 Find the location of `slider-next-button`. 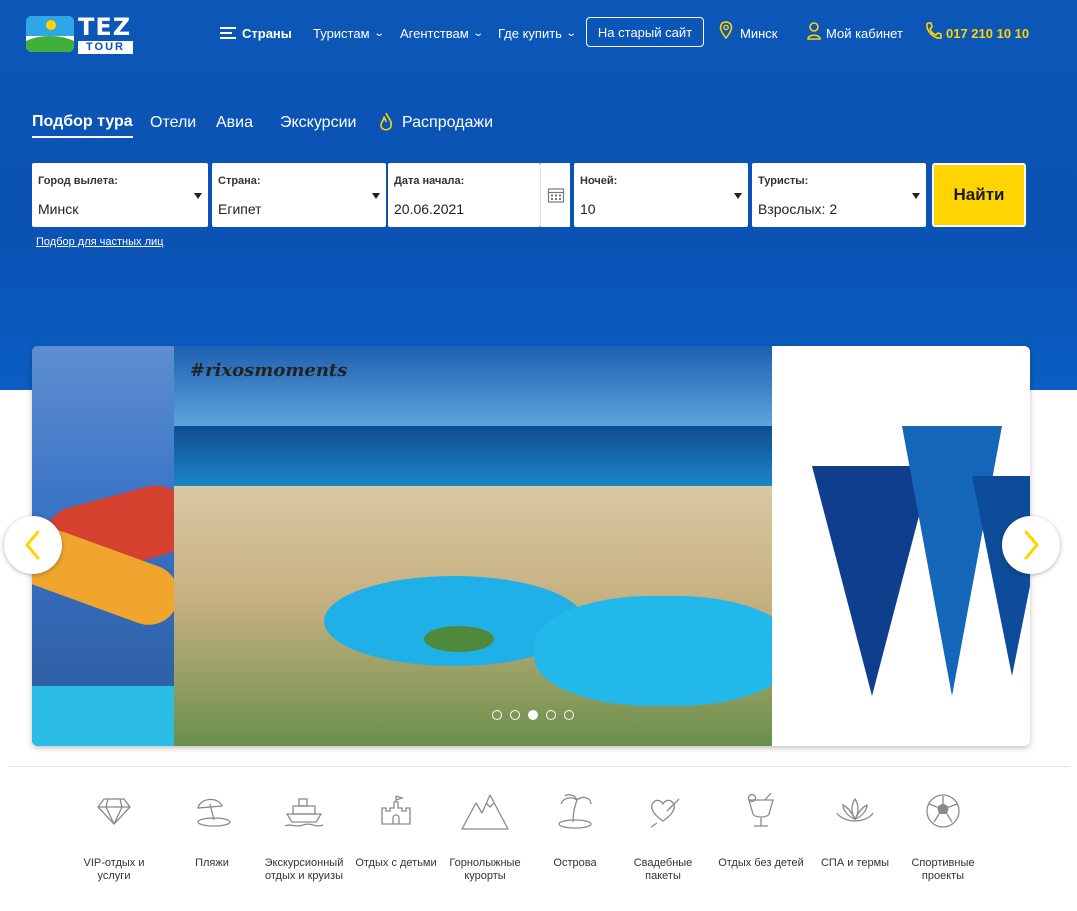

slider-next-button is located at coordinates (1031, 545).